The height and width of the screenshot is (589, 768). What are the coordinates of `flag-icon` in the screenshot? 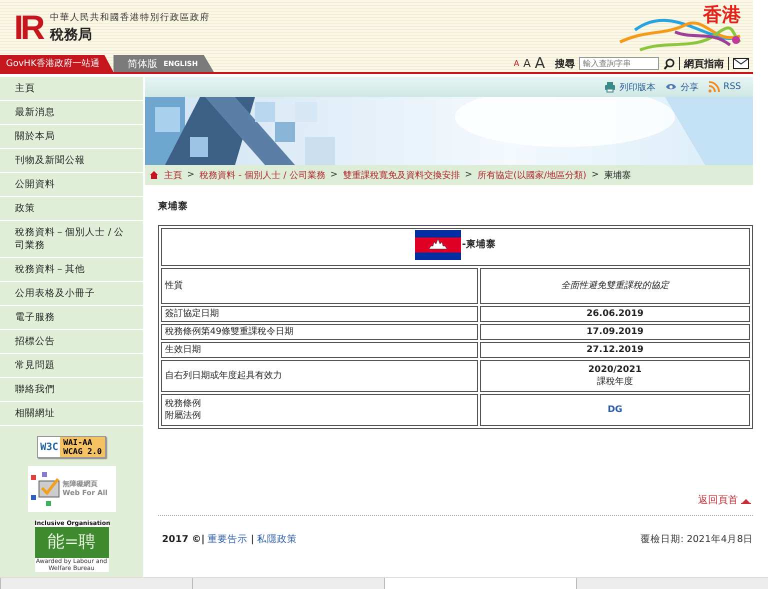 It's located at (438, 245).